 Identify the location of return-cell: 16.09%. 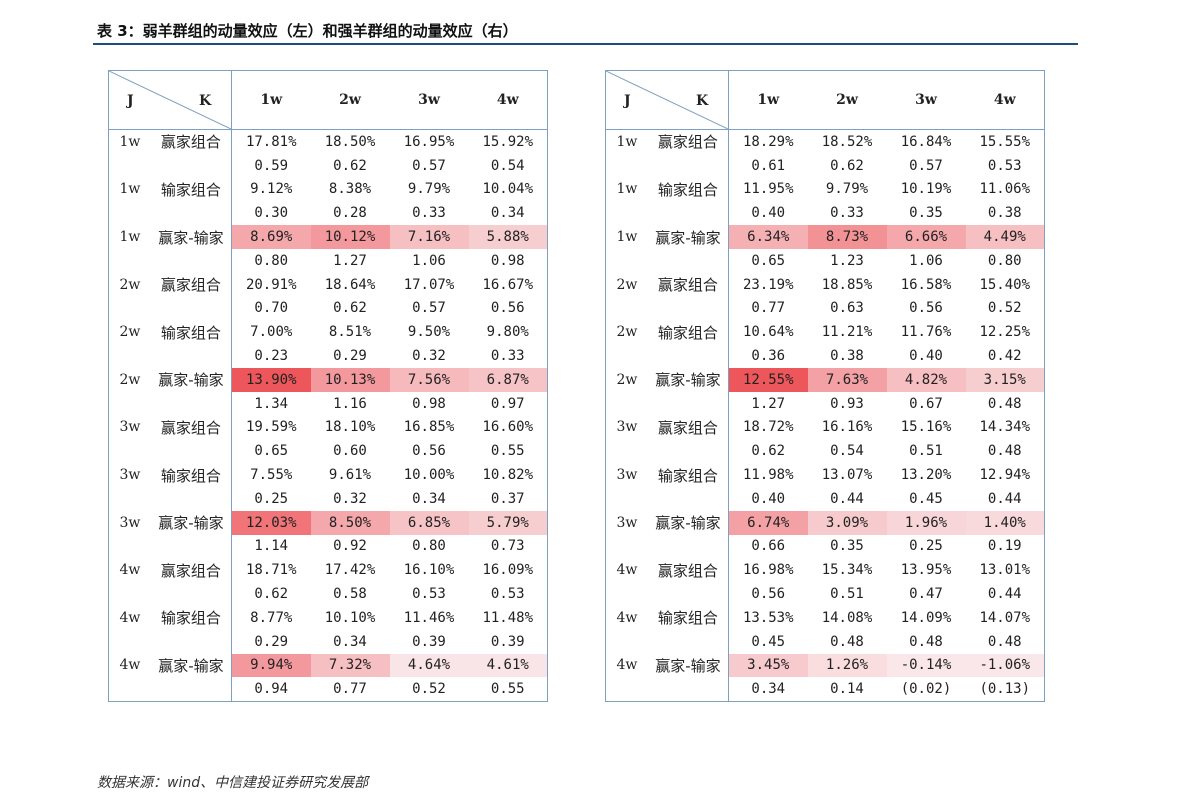
(508, 570).